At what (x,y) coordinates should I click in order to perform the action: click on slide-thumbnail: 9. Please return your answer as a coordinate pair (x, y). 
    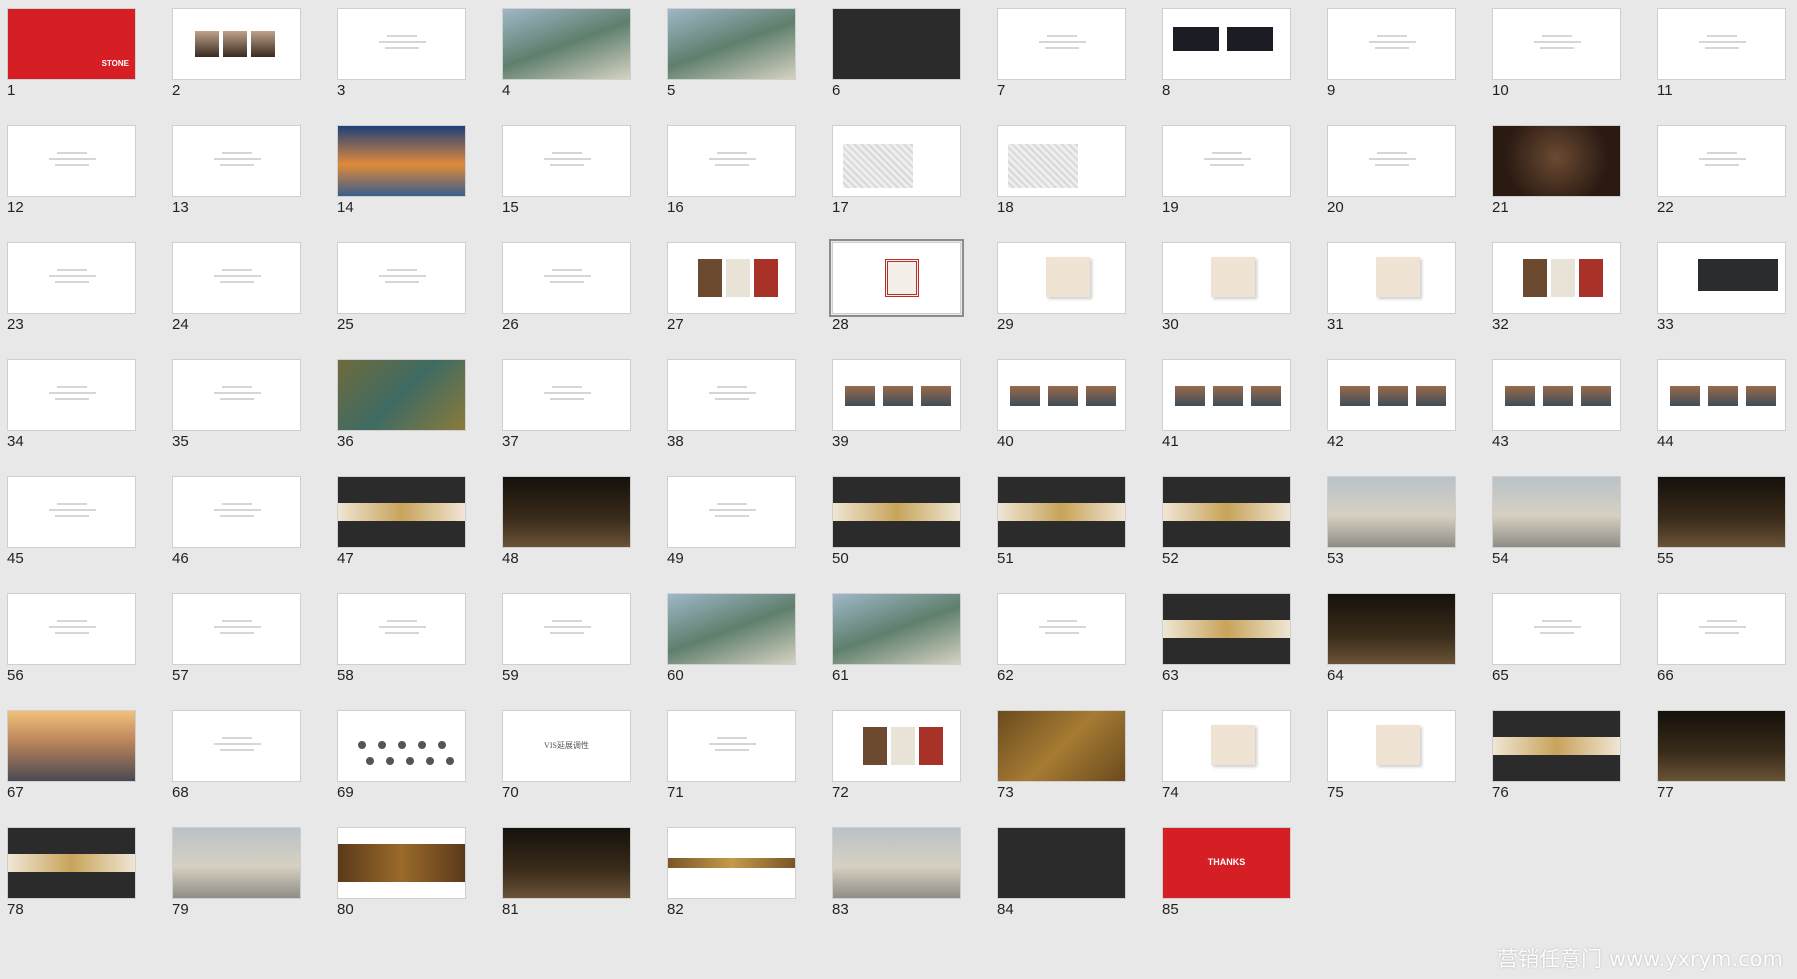
    Looking at the image, I should click on (1391, 54).